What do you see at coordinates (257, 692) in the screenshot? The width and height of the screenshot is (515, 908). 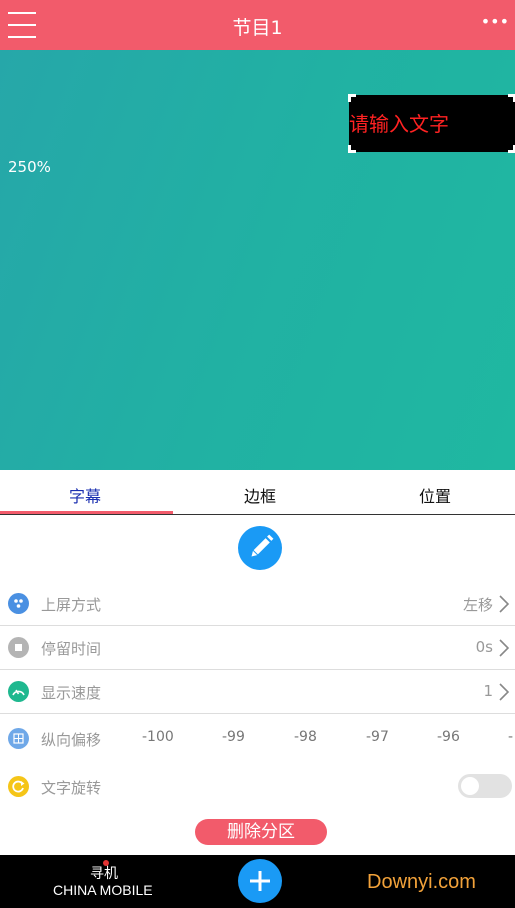 I see `setting-display-speed: 显示速度 1` at bounding box center [257, 692].